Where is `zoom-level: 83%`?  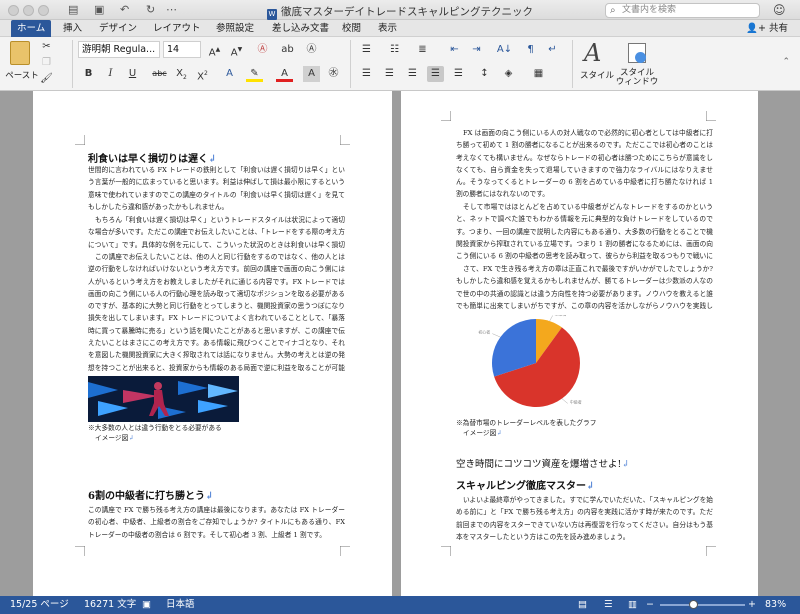
zoom-level: 83% is located at coordinates (775, 605).